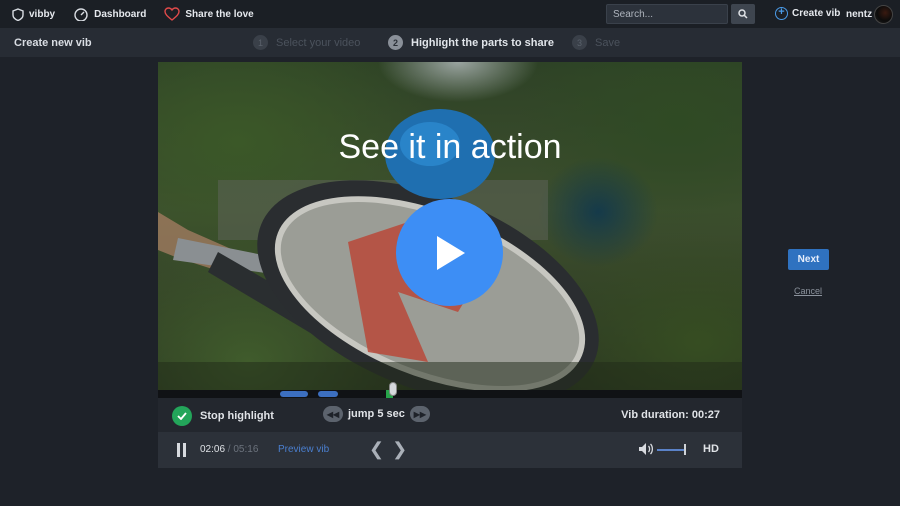  What do you see at coordinates (450, 147) in the screenshot?
I see `video-heading: See it in action` at bounding box center [450, 147].